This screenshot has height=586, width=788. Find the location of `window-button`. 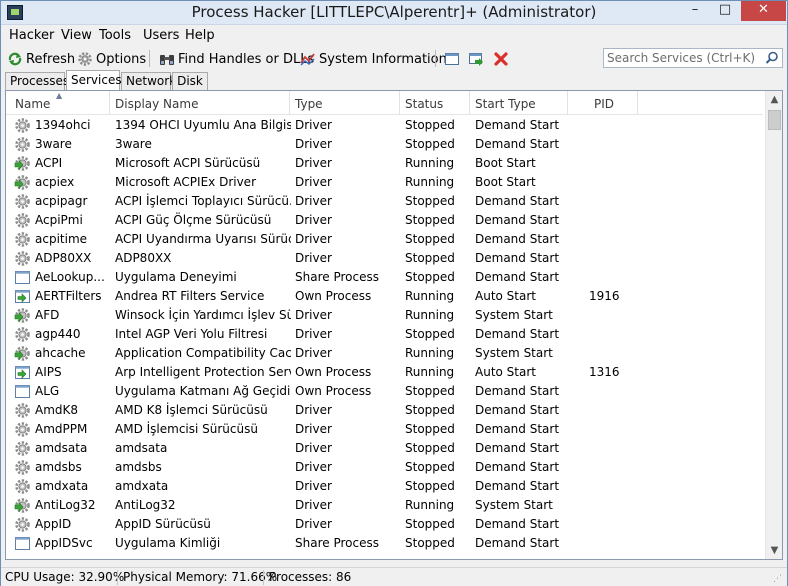

window-button is located at coordinates (453, 59).